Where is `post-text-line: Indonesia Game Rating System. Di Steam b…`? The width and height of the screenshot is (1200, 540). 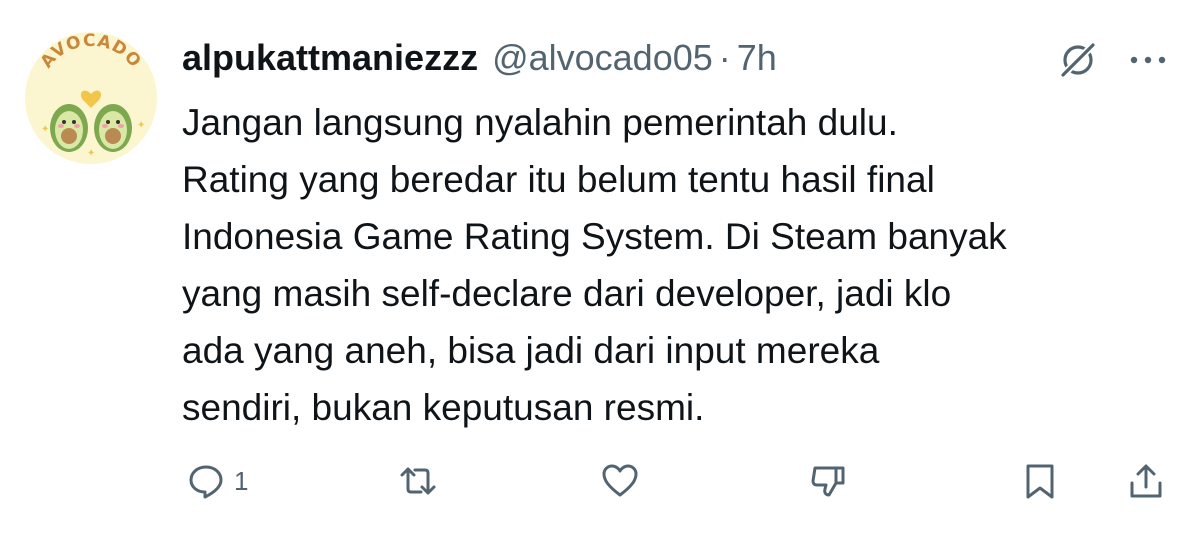 post-text-line: Indonesia Game Rating System. Di Steam b… is located at coordinates (594, 236).